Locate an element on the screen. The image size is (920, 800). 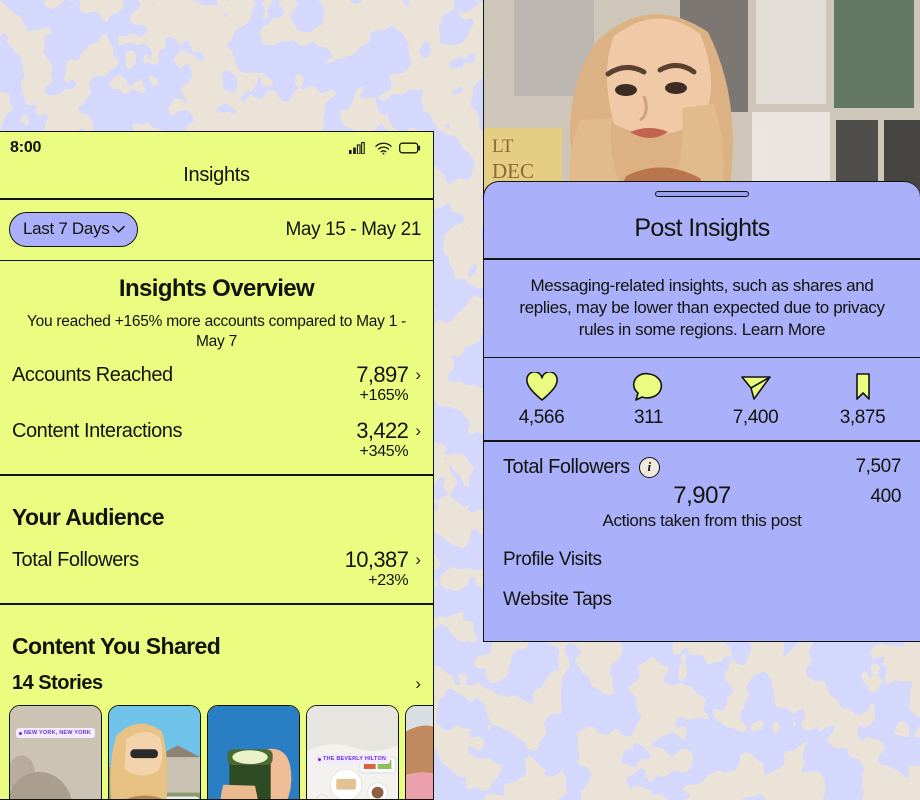
engagement-likes: 4,566 is located at coordinates (541, 400).